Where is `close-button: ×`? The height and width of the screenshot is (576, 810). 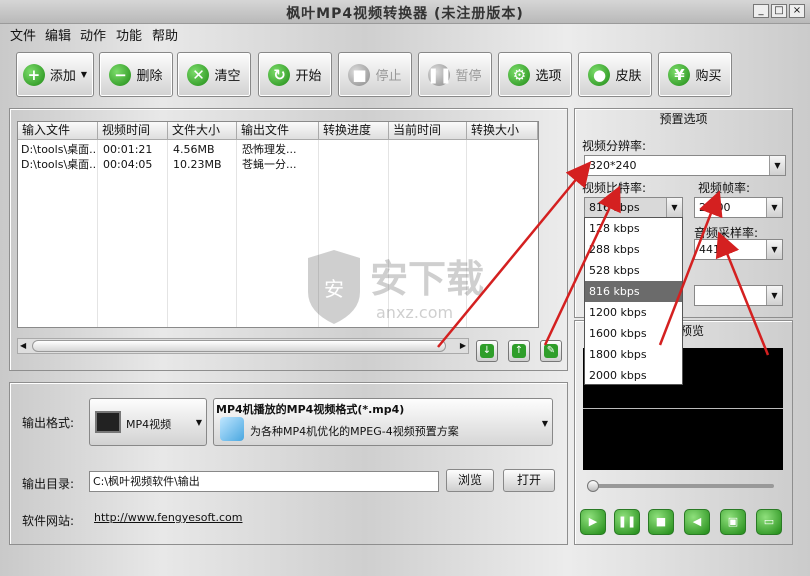 close-button: × is located at coordinates (797, 11).